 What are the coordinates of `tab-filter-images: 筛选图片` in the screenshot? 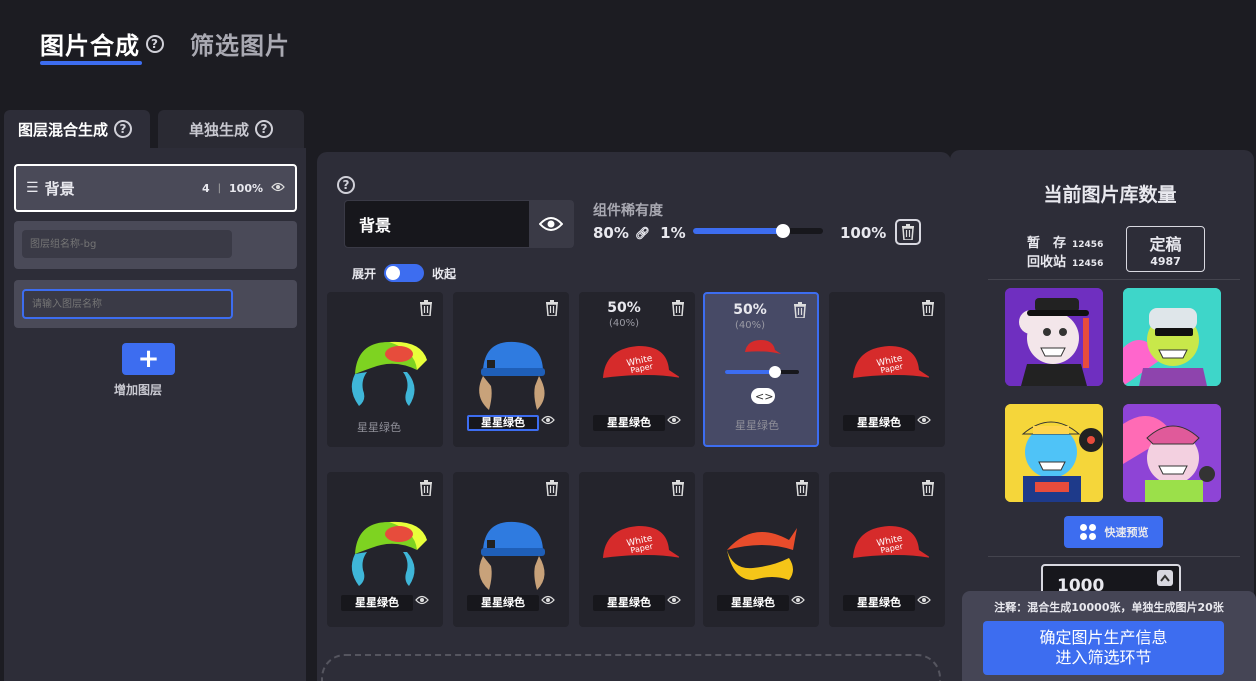 It's located at (240, 43).